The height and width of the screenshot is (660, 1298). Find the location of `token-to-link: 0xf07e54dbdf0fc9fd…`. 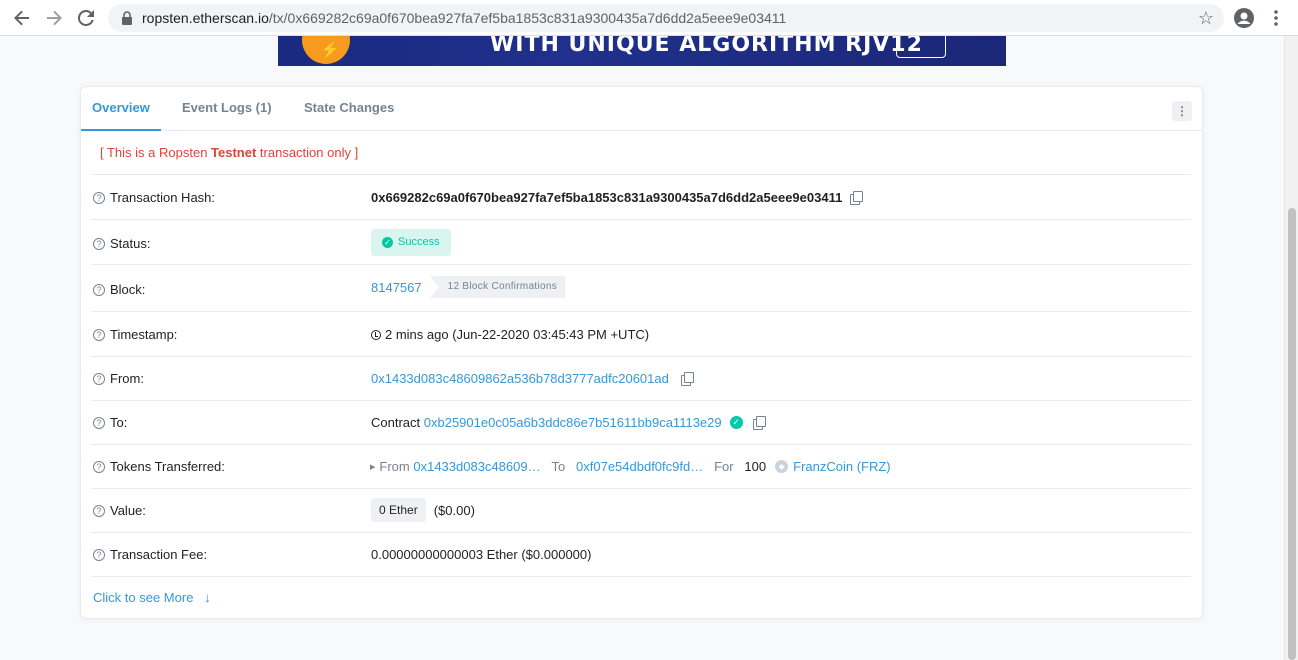

token-to-link: 0xf07e54dbdf0fc9fd… is located at coordinates (639, 466).